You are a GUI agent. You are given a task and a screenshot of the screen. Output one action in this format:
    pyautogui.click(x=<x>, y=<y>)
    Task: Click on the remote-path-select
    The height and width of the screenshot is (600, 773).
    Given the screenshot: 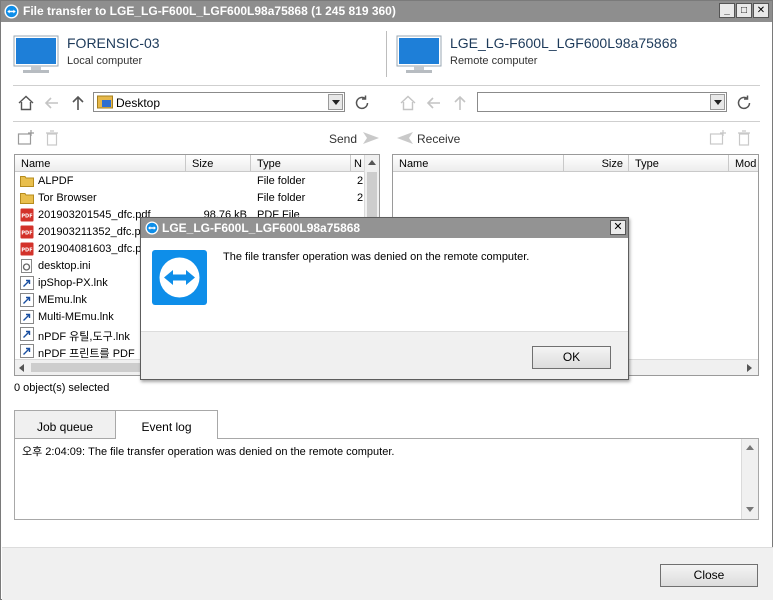 What is the action you would take?
    pyautogui.click(x=602, y=102)
    